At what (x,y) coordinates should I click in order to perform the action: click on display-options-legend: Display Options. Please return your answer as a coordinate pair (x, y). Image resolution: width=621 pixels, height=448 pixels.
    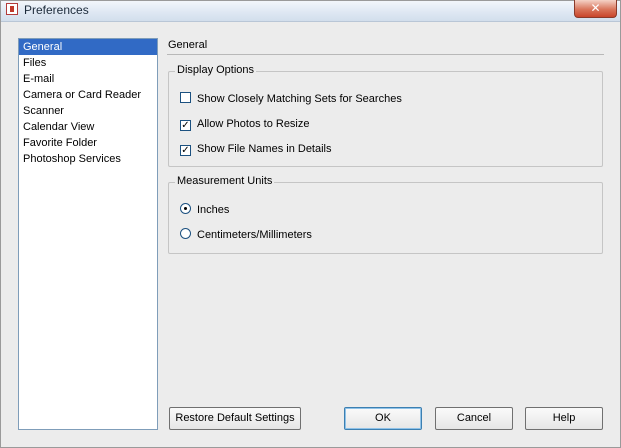
    Looking at the image, I should click on (216, 70).